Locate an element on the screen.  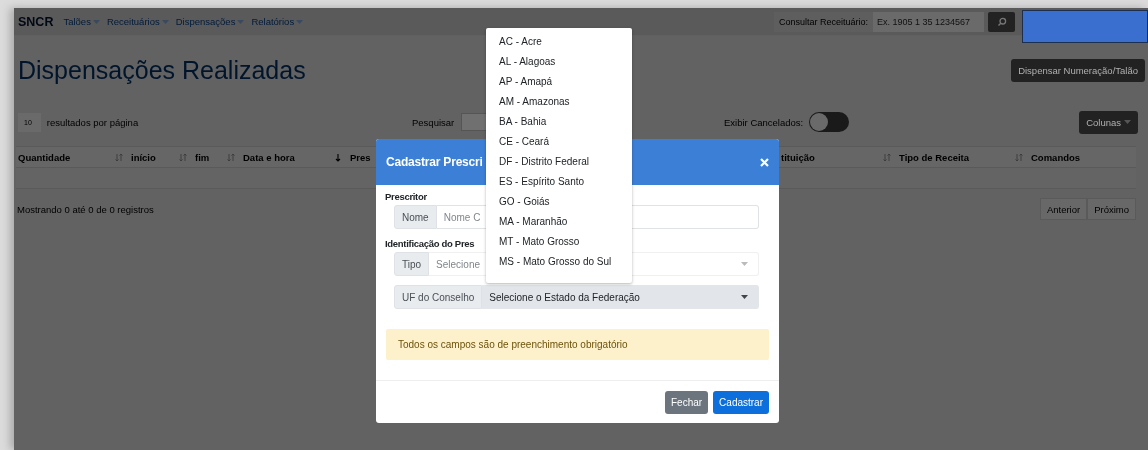
column-header: Quantidade is located at coordinates (72, 157).